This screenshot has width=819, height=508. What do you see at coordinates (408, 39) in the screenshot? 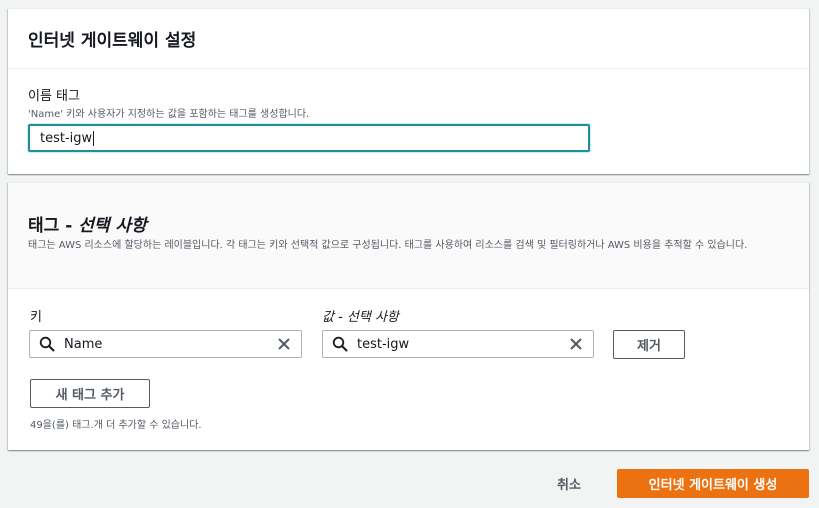
I see `gateway-settings-header: 인터넷 게이트웨이 설정` at bounding box center [408, 39].